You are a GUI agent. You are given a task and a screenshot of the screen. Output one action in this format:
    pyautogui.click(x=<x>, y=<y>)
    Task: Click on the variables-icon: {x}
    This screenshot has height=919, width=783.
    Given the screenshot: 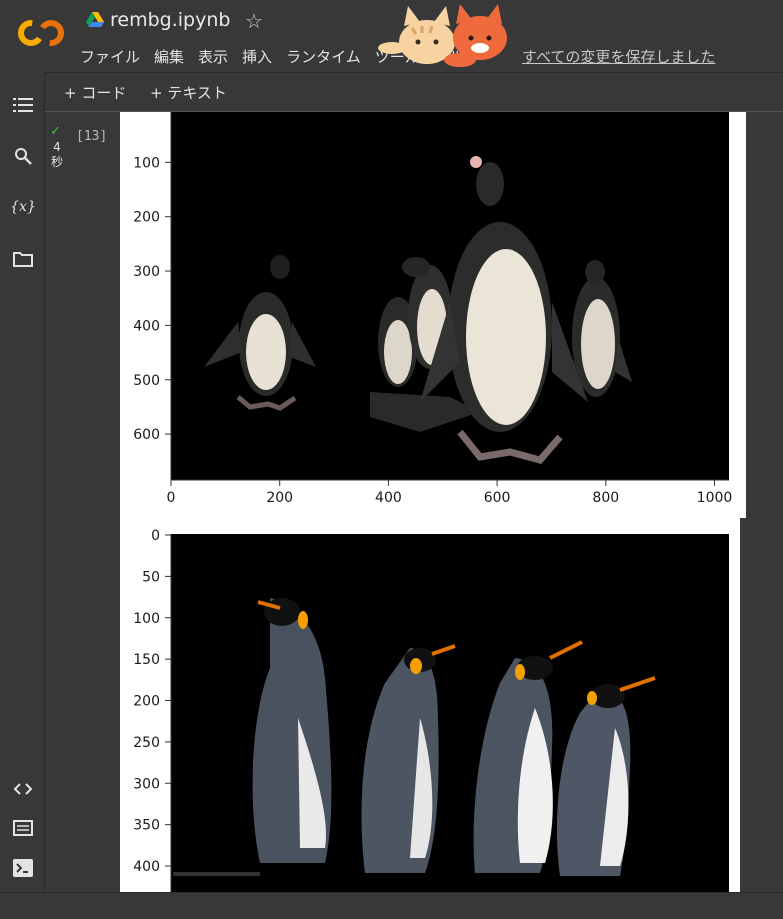 What is the action you would take?
    pyautogui.click(x=23, y=207)
    